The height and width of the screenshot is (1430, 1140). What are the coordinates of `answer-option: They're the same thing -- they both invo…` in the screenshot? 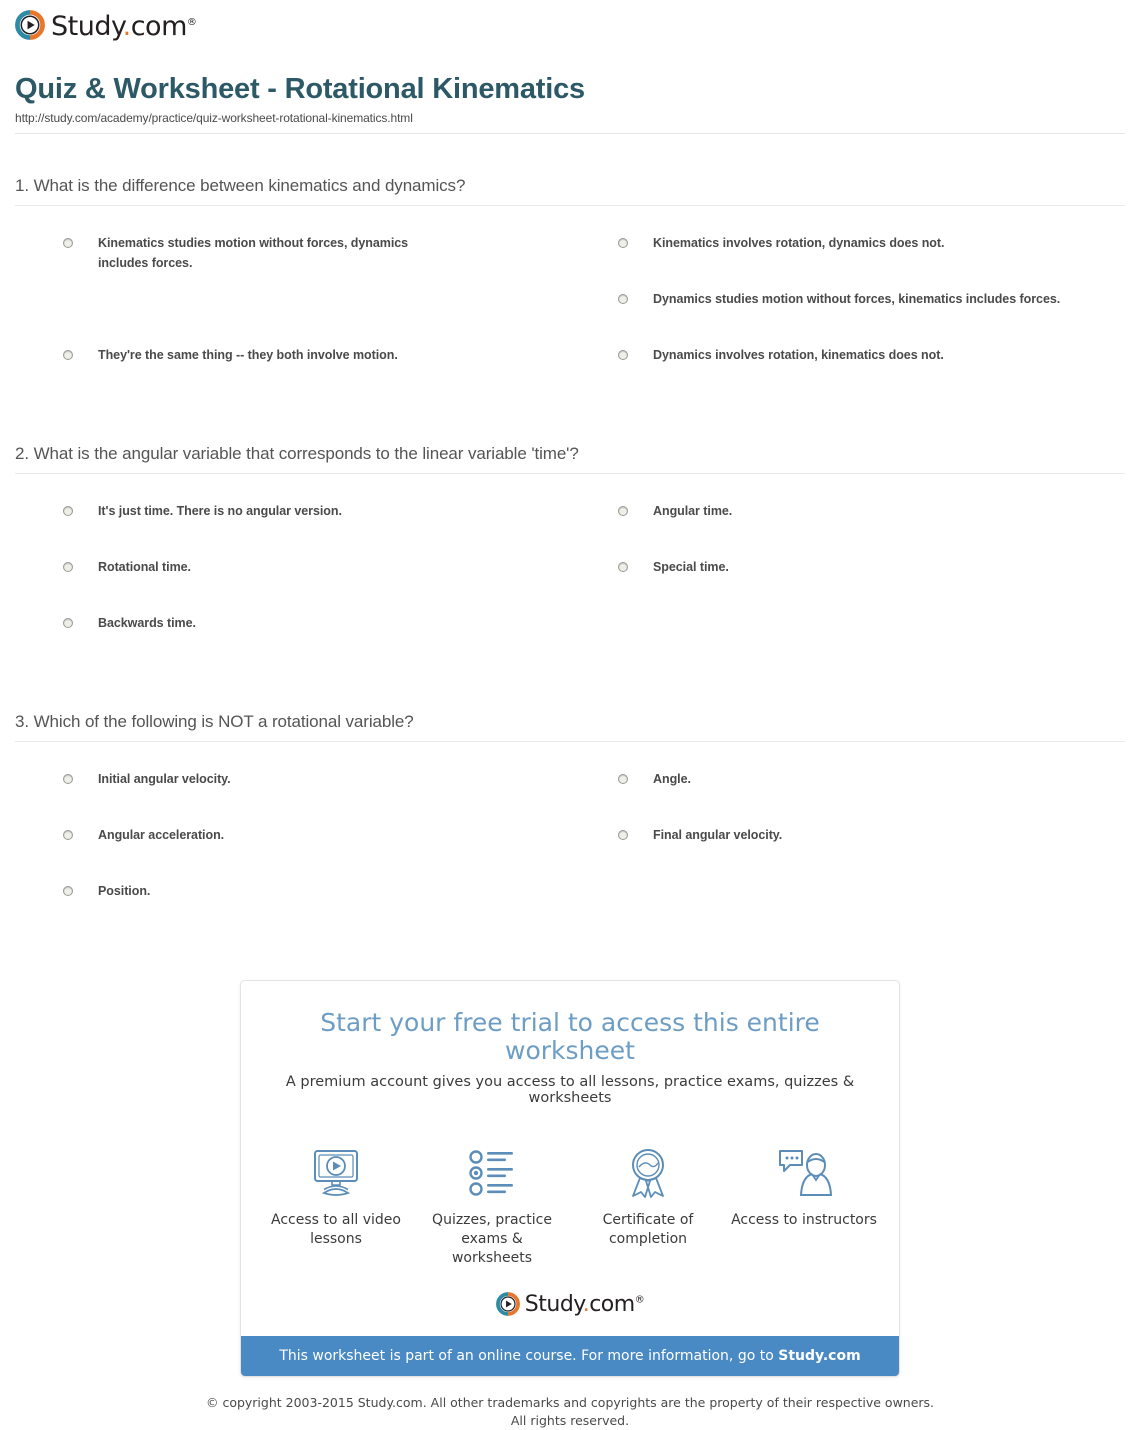 It's located at (292, 374).